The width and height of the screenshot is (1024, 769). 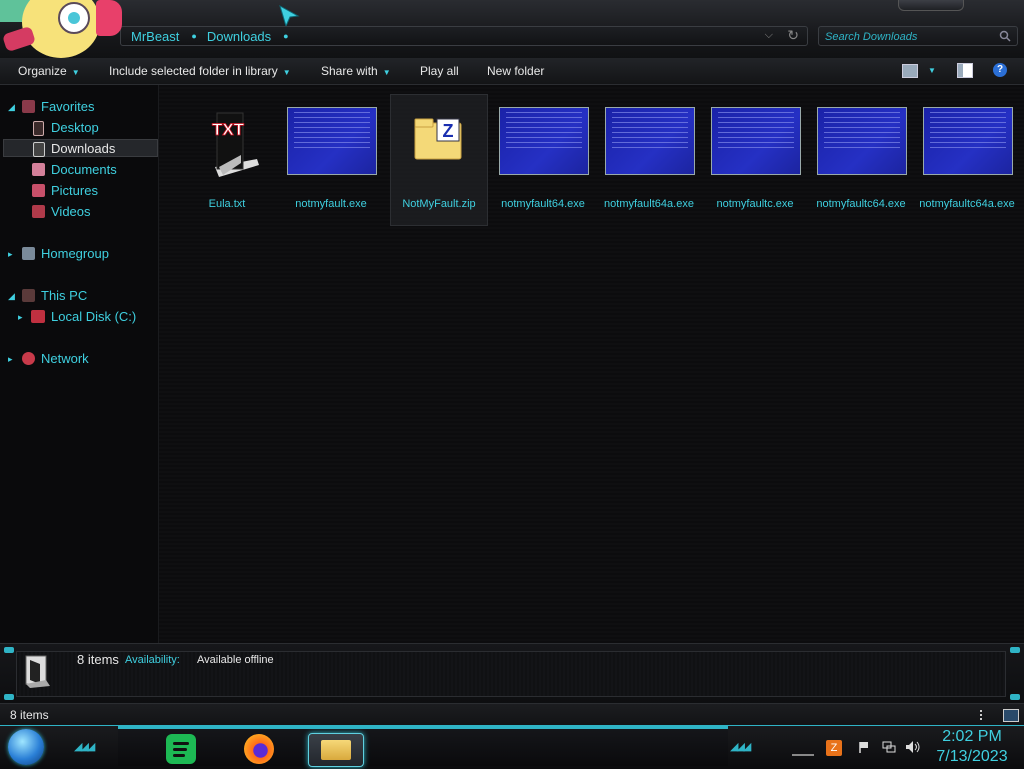 What do you see at coordinates (438, 139) in the screenshot?
I see `zip-folder-icon: Z` at bounding box center [438, 139].